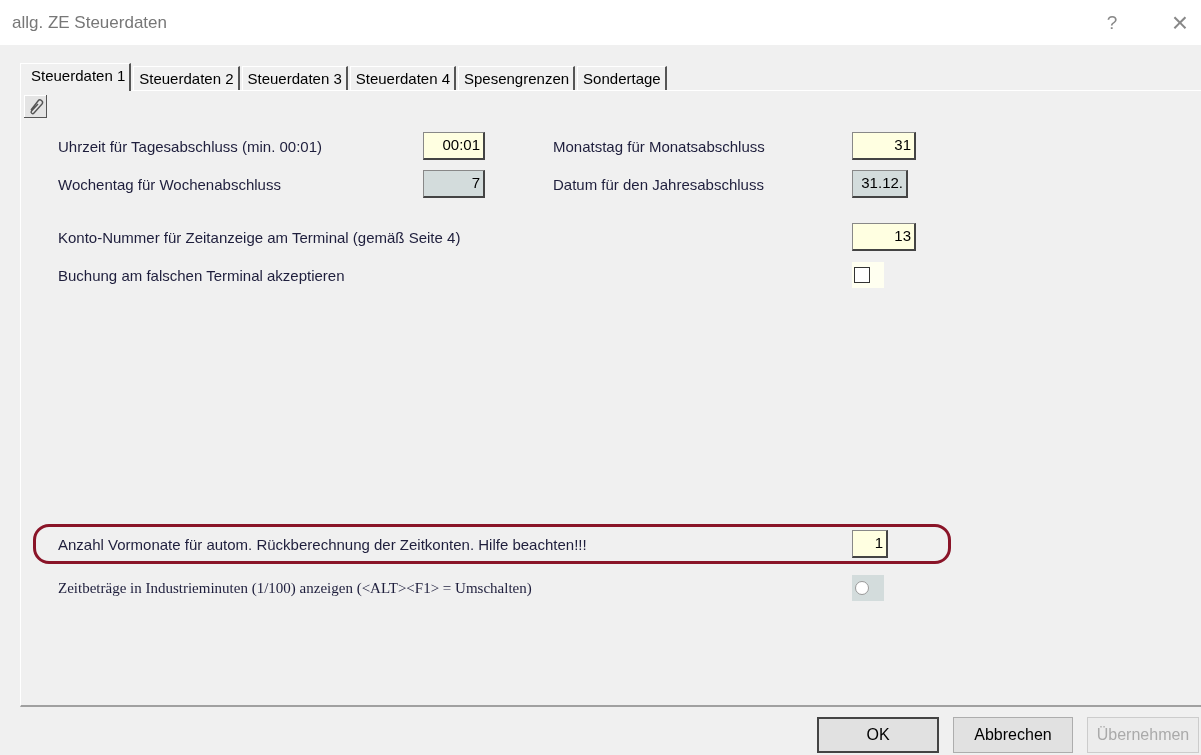  Describe the element at coordinates (190, 146) in the screenshot. I see `field-label: Uhrzeit für Tagesabschluss (min. 00:01)` at that location.